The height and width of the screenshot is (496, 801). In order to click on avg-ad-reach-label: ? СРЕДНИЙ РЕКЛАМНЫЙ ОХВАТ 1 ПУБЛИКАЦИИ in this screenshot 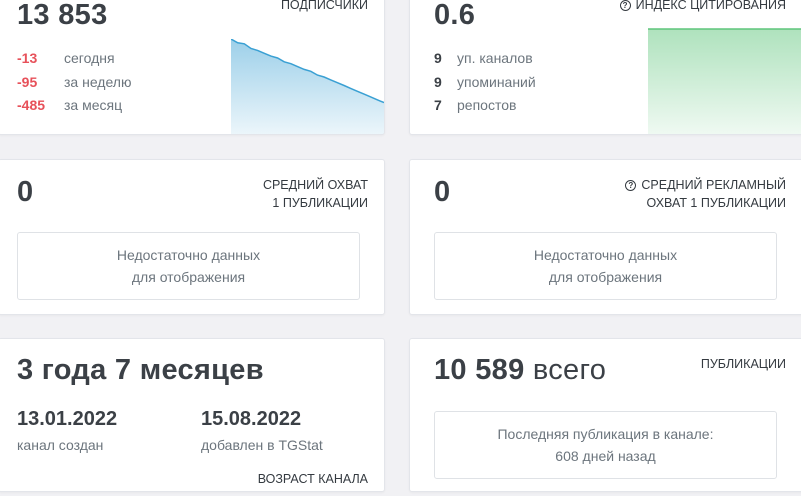, I will do `click(705, 194)`.